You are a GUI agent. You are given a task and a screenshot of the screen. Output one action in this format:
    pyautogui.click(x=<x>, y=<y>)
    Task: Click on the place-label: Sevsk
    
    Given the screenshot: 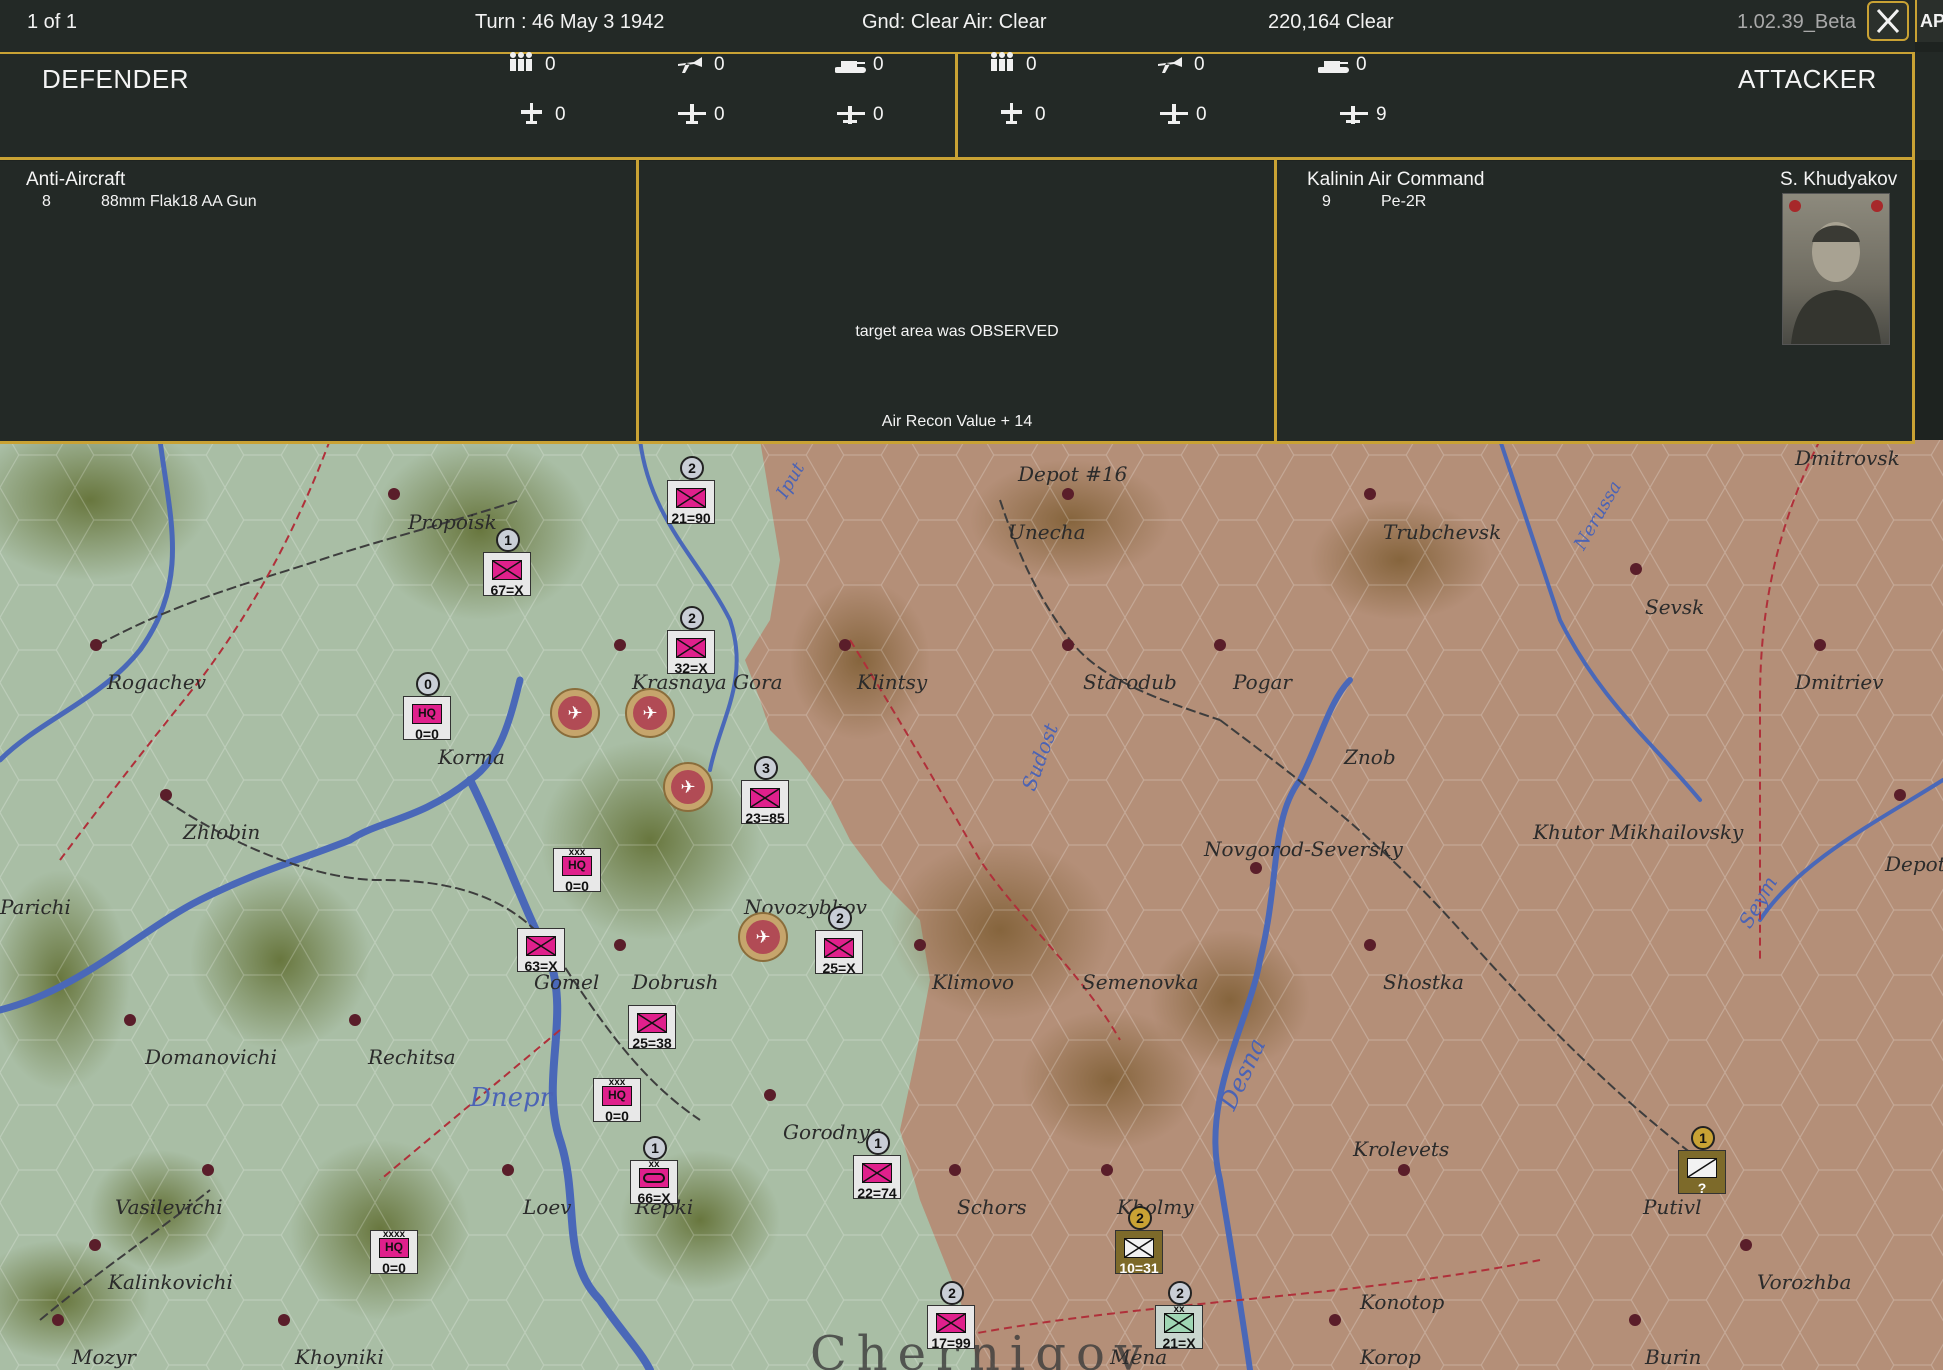 What is the action you would take?
    pyautogui.click(x=1675, y=607)
    